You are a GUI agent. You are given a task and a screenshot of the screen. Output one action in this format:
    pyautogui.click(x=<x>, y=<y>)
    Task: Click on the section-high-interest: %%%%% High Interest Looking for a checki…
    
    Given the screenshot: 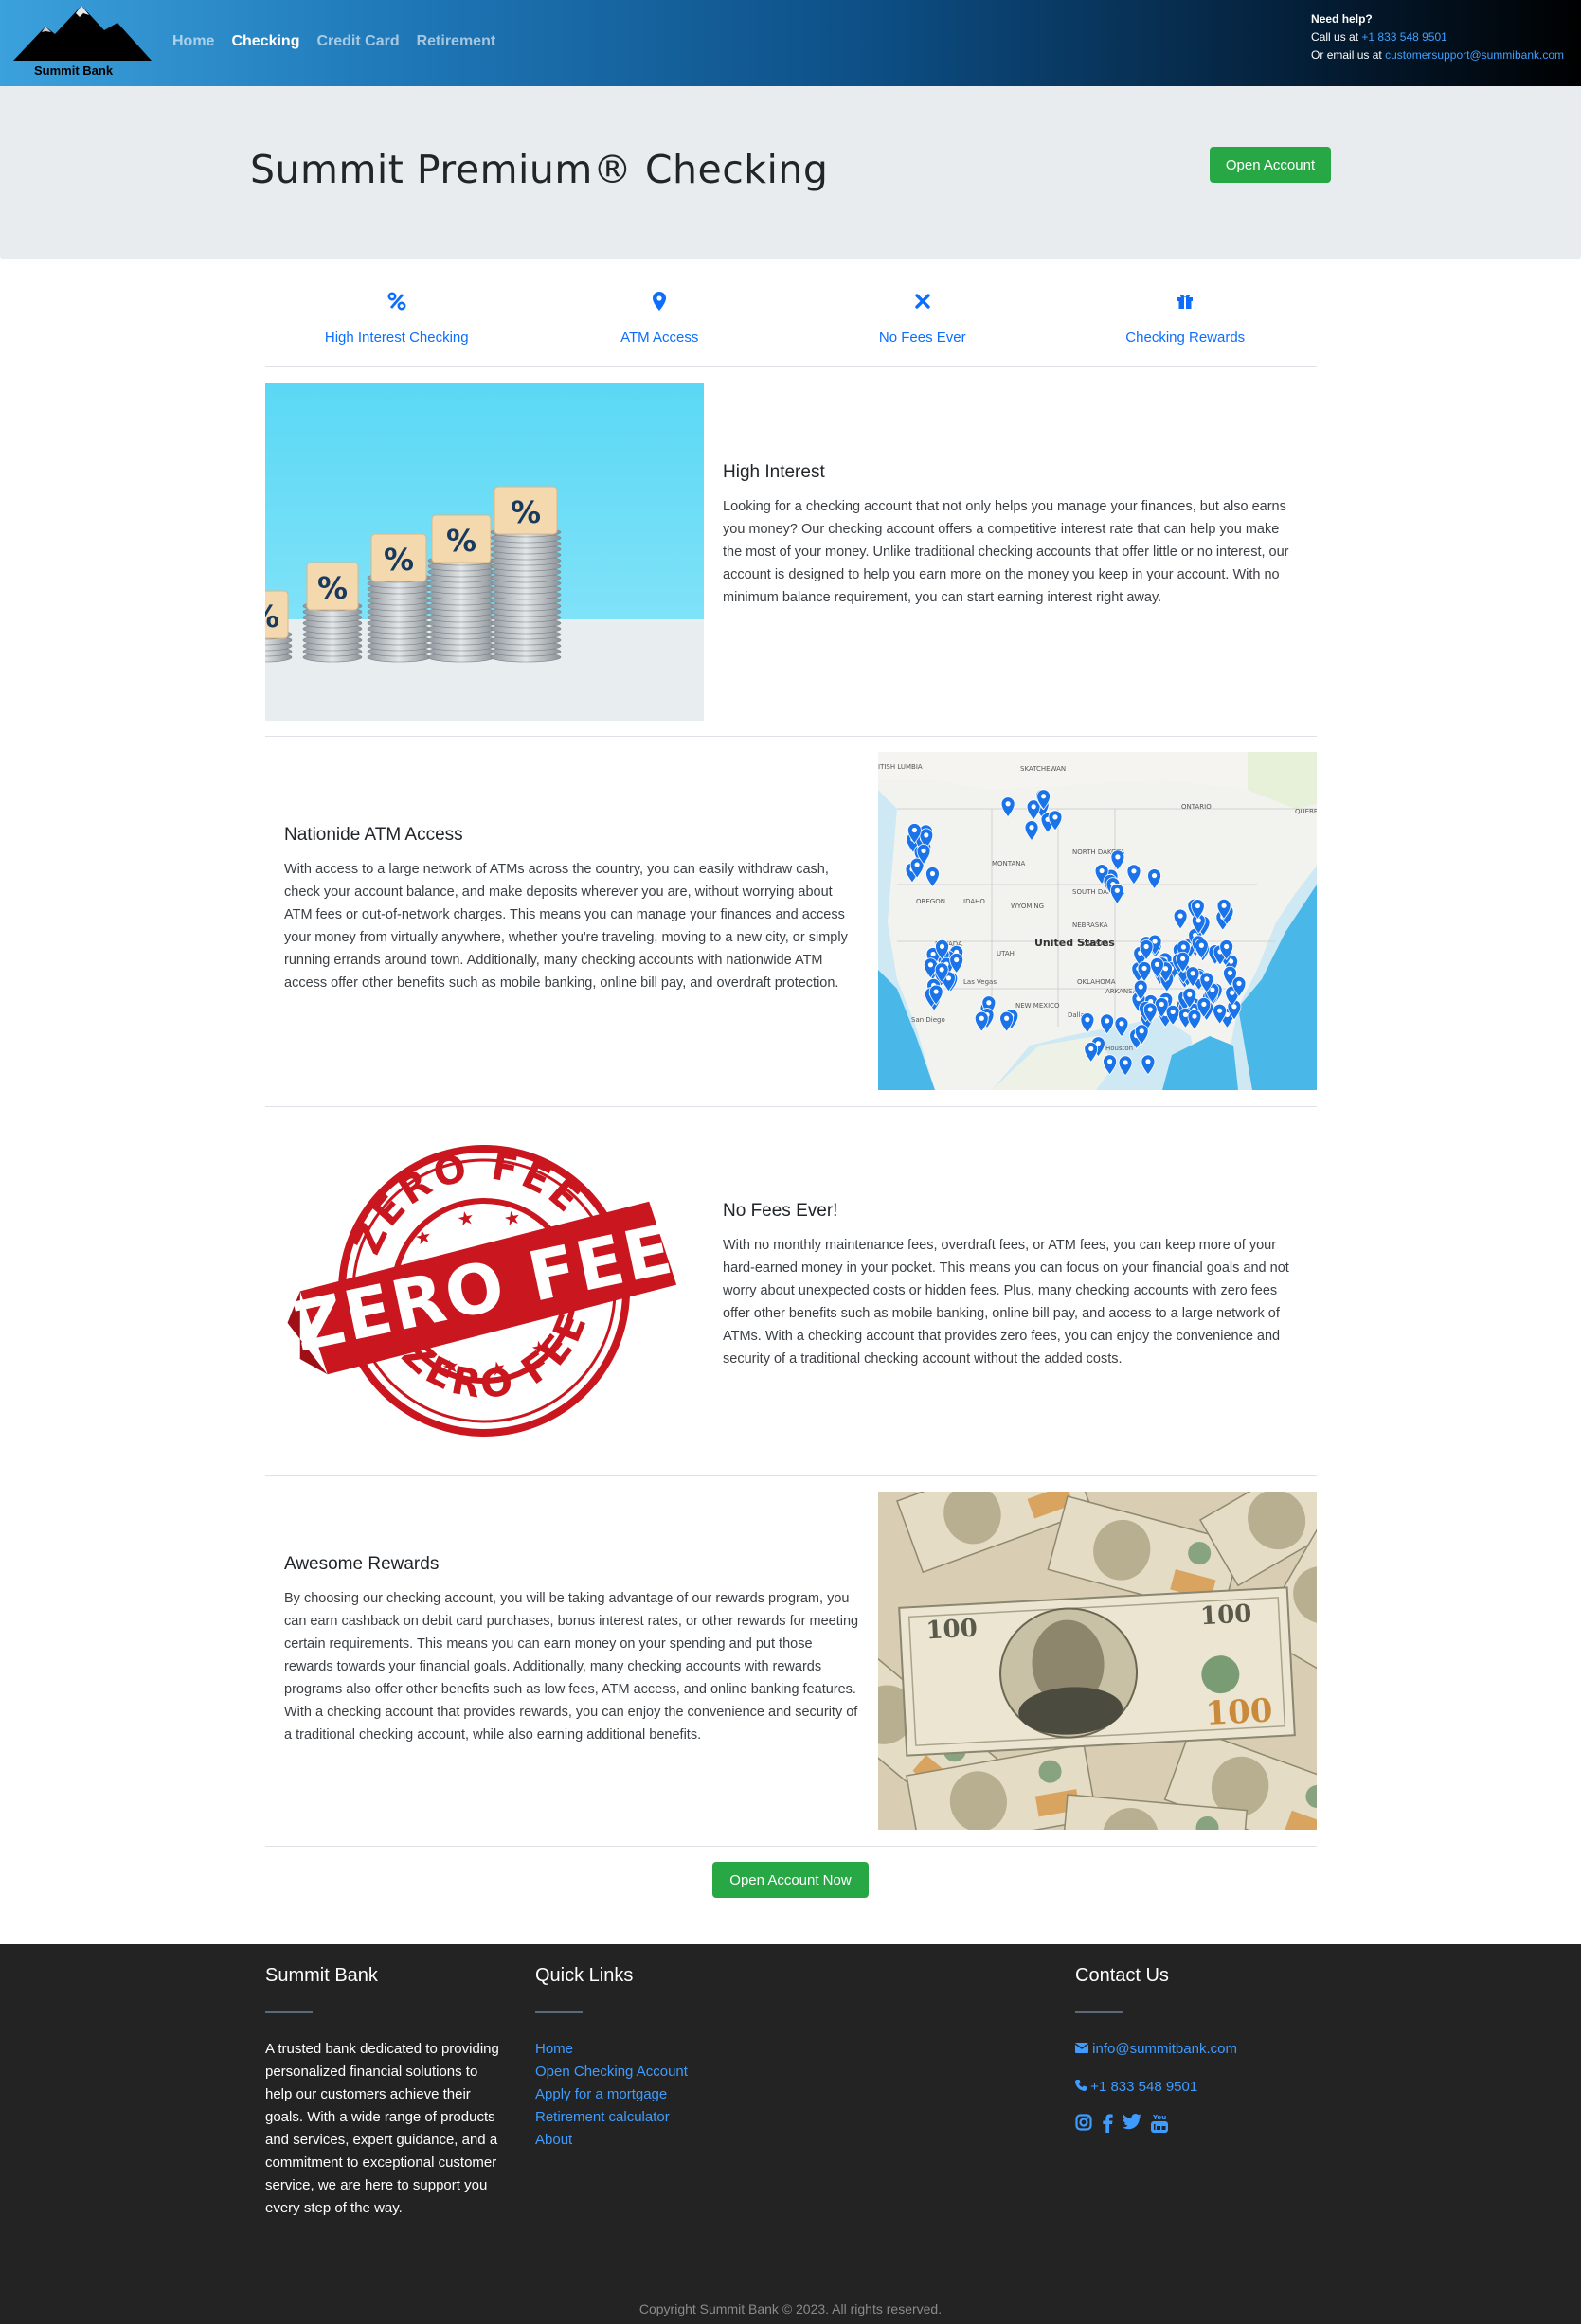 What is the action you would take?
    pyautogui.click(x=791, y=552)
    